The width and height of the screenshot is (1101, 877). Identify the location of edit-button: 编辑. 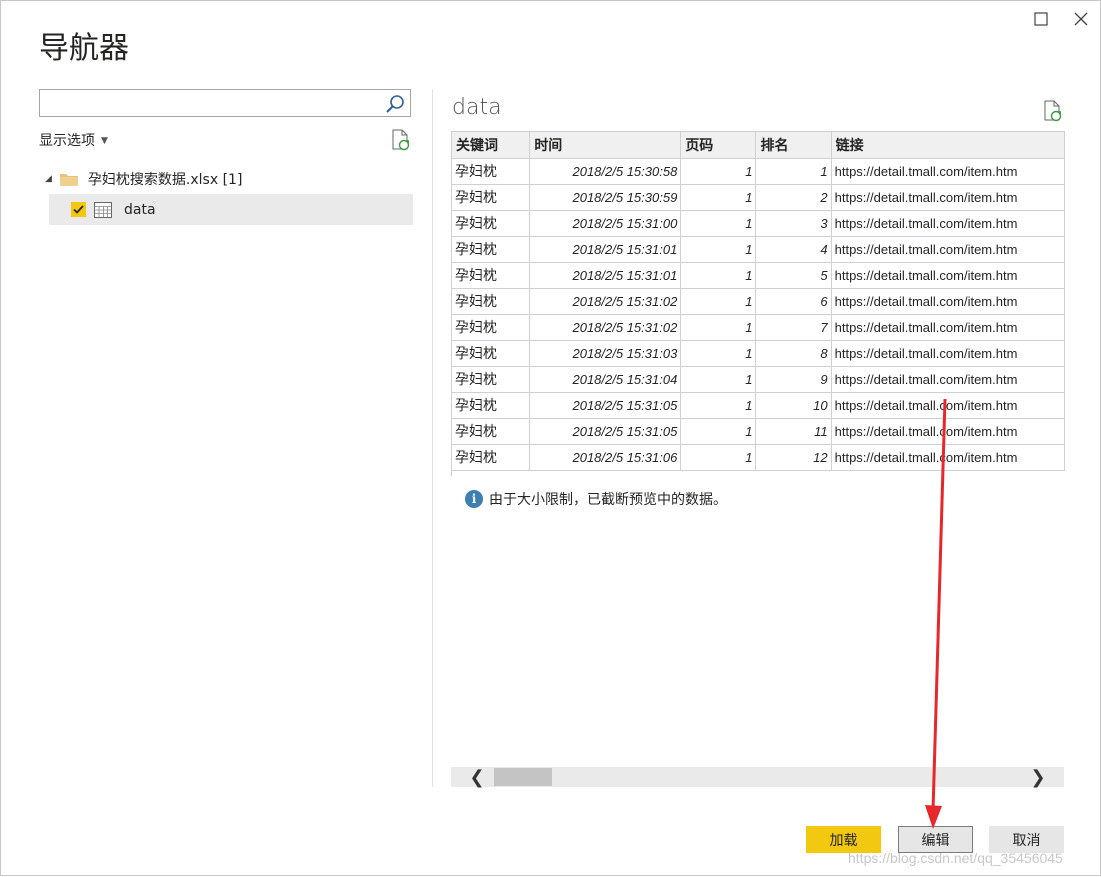
(935, 839).